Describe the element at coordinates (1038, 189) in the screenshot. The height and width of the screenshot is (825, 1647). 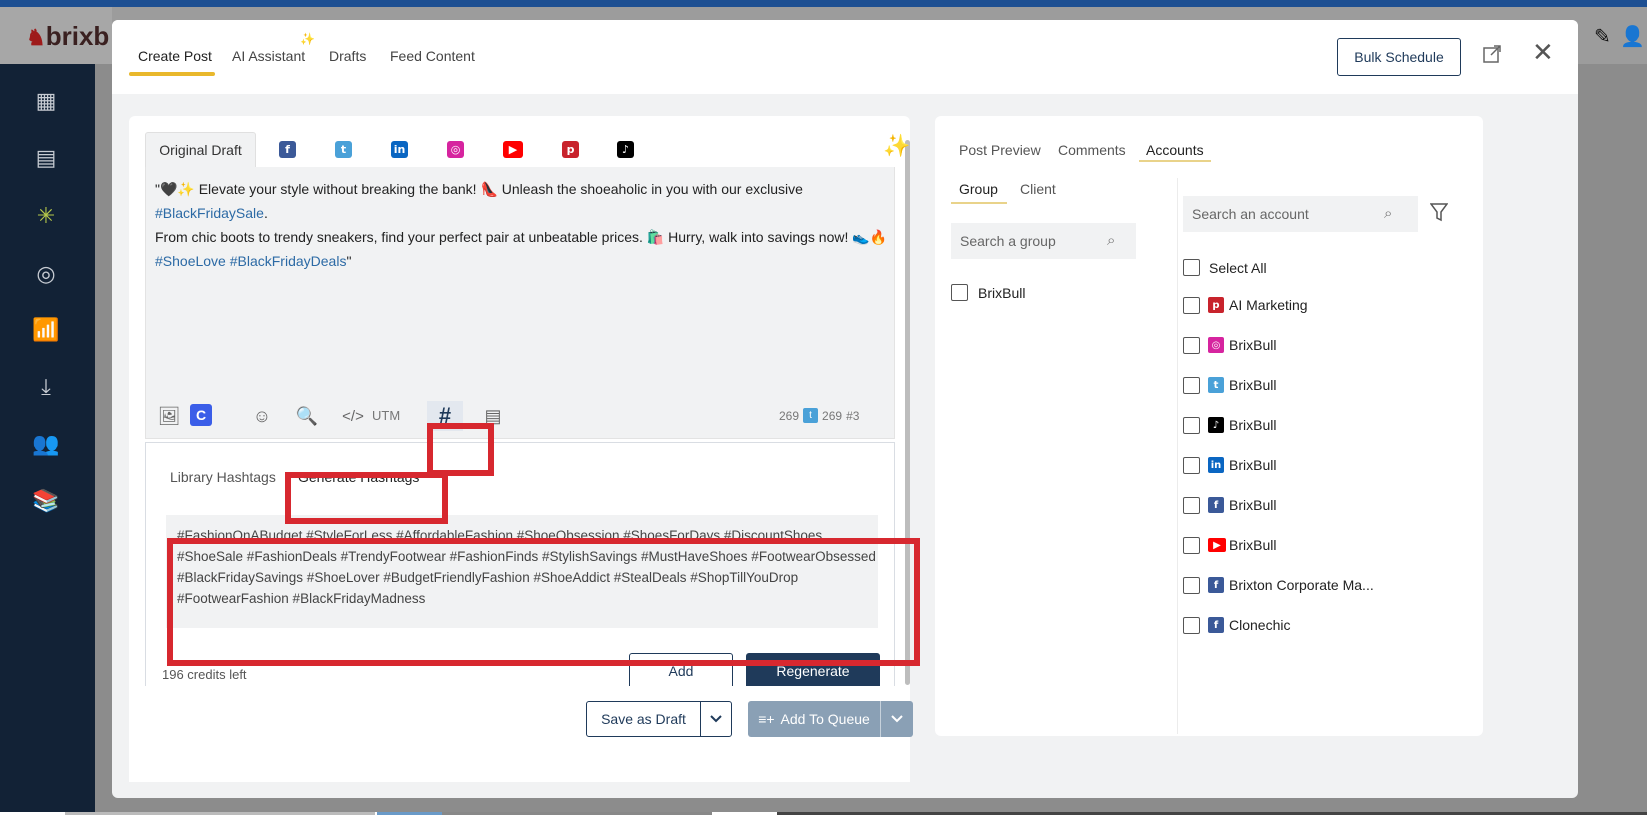
I see `subtab-client: Client` at that location.